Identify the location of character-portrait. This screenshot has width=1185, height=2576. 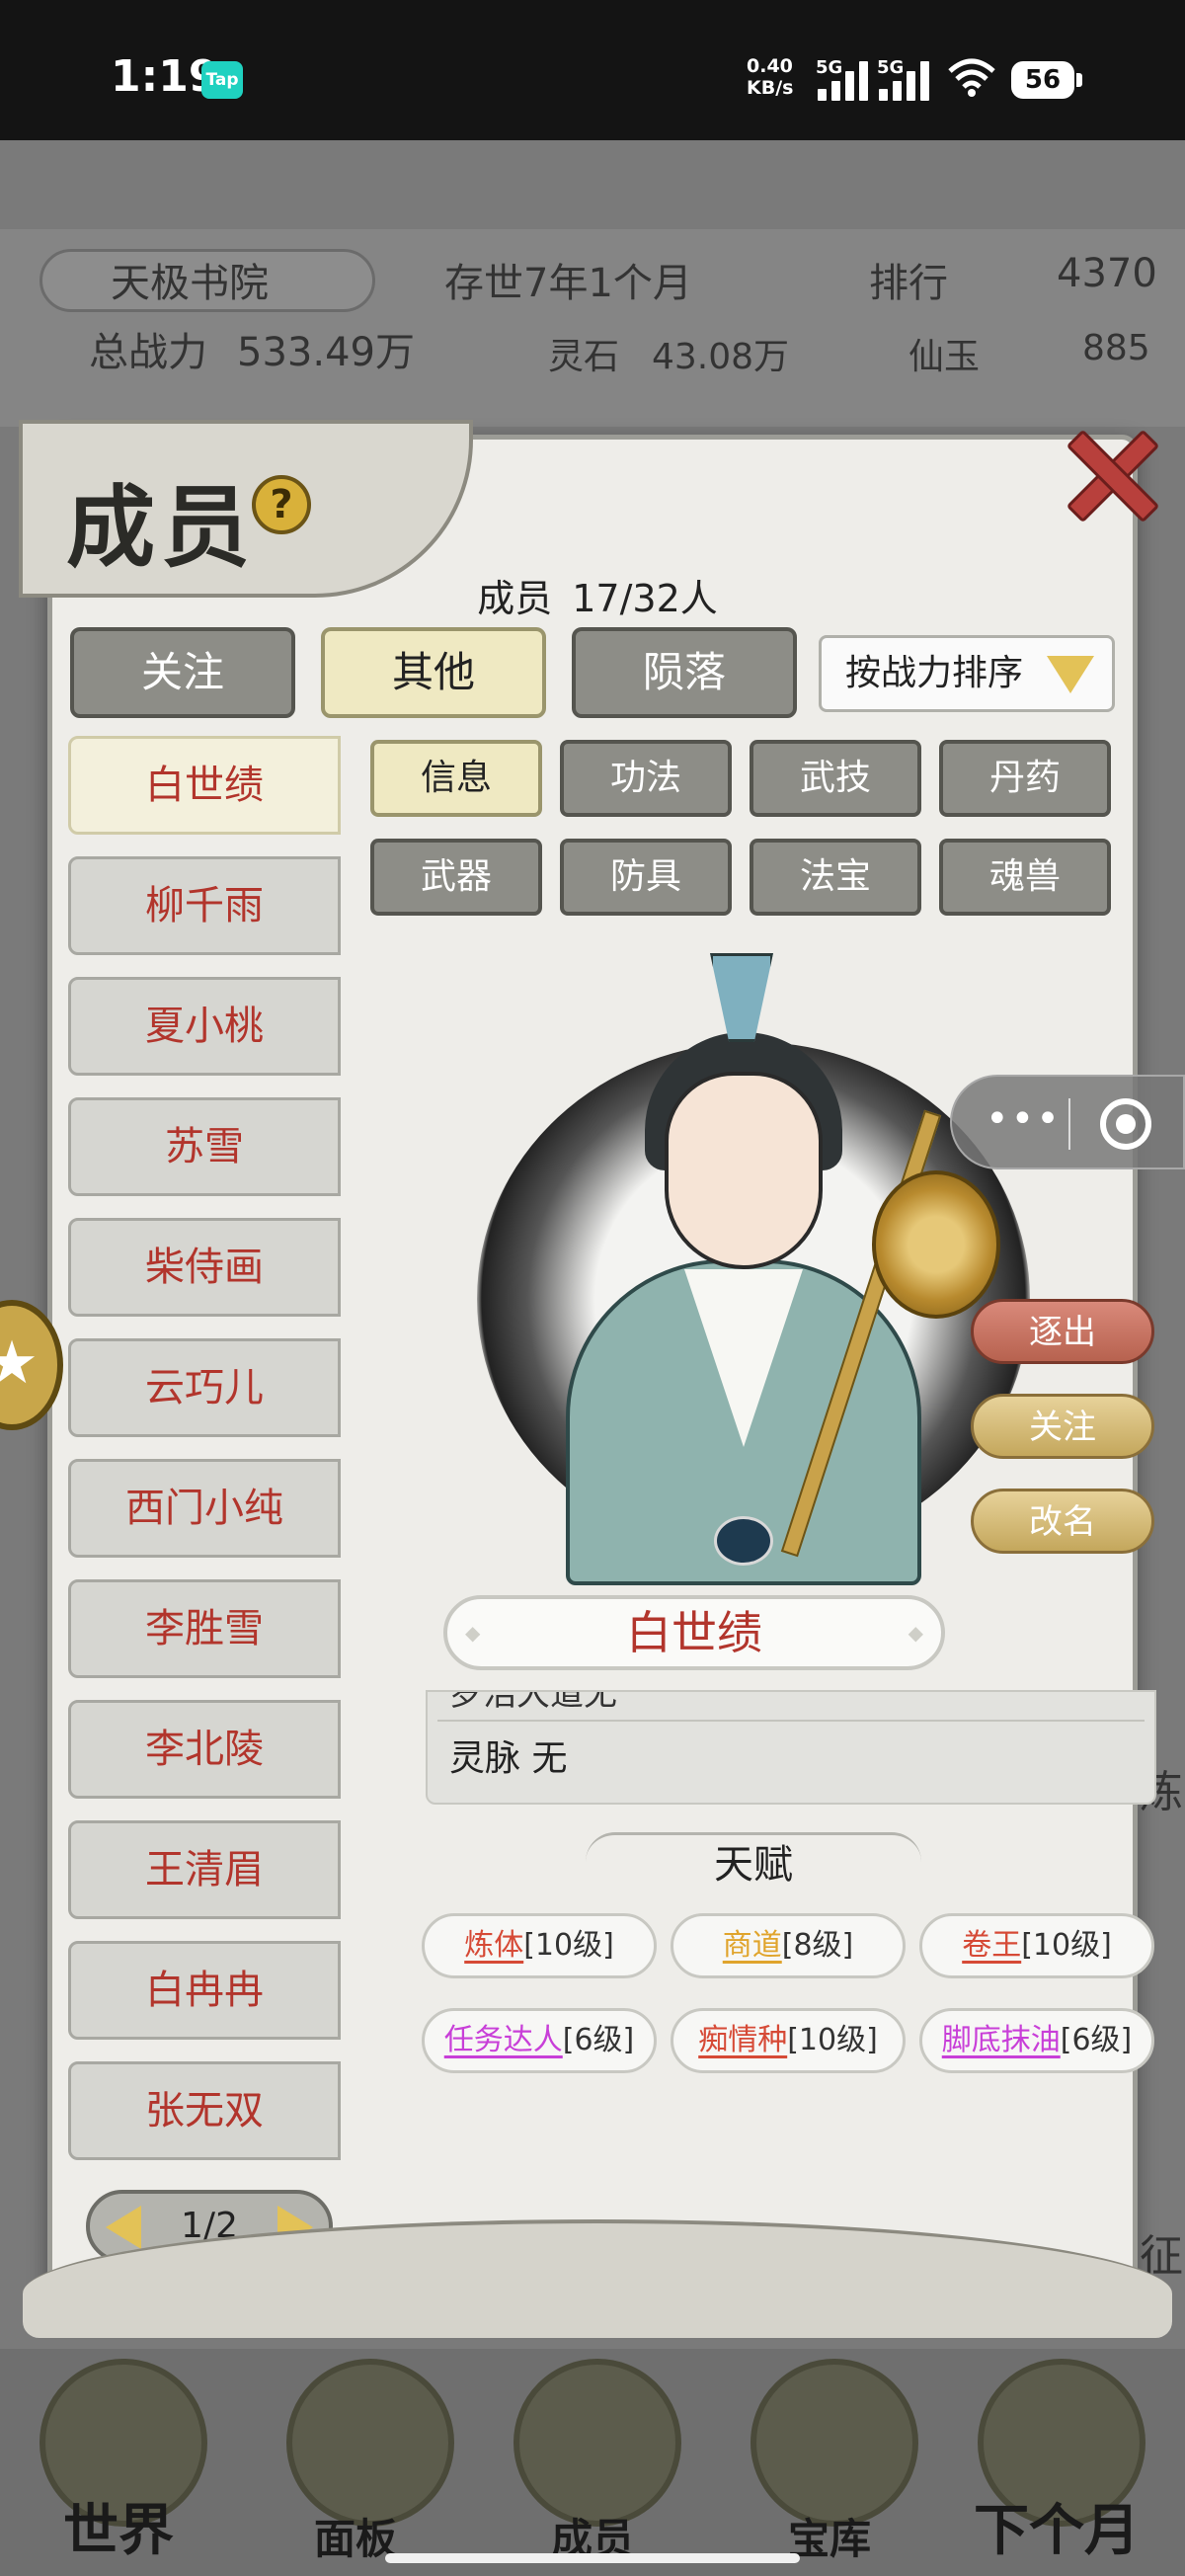
(734, 1259).